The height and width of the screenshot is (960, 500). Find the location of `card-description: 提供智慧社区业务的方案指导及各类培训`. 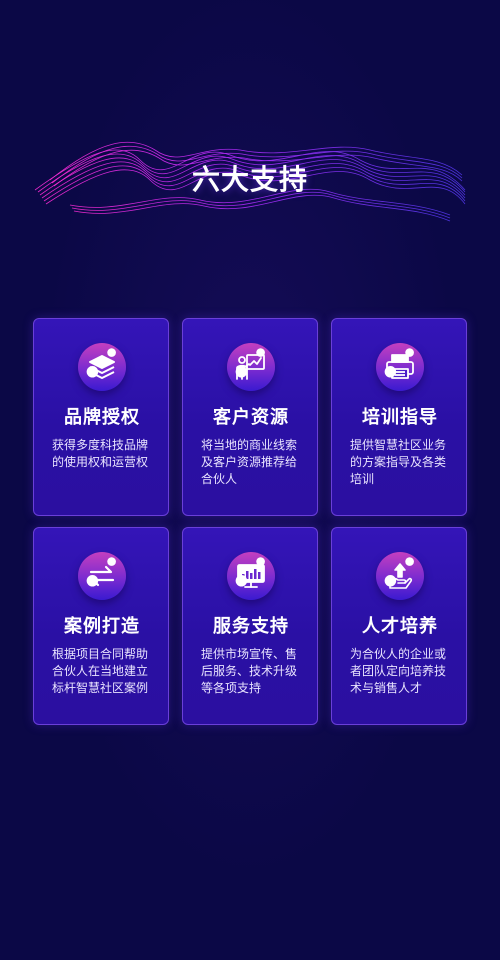

card-description: 提供智慧社区业务的方案指导及各类培训 is located at coordinates (398, 462).